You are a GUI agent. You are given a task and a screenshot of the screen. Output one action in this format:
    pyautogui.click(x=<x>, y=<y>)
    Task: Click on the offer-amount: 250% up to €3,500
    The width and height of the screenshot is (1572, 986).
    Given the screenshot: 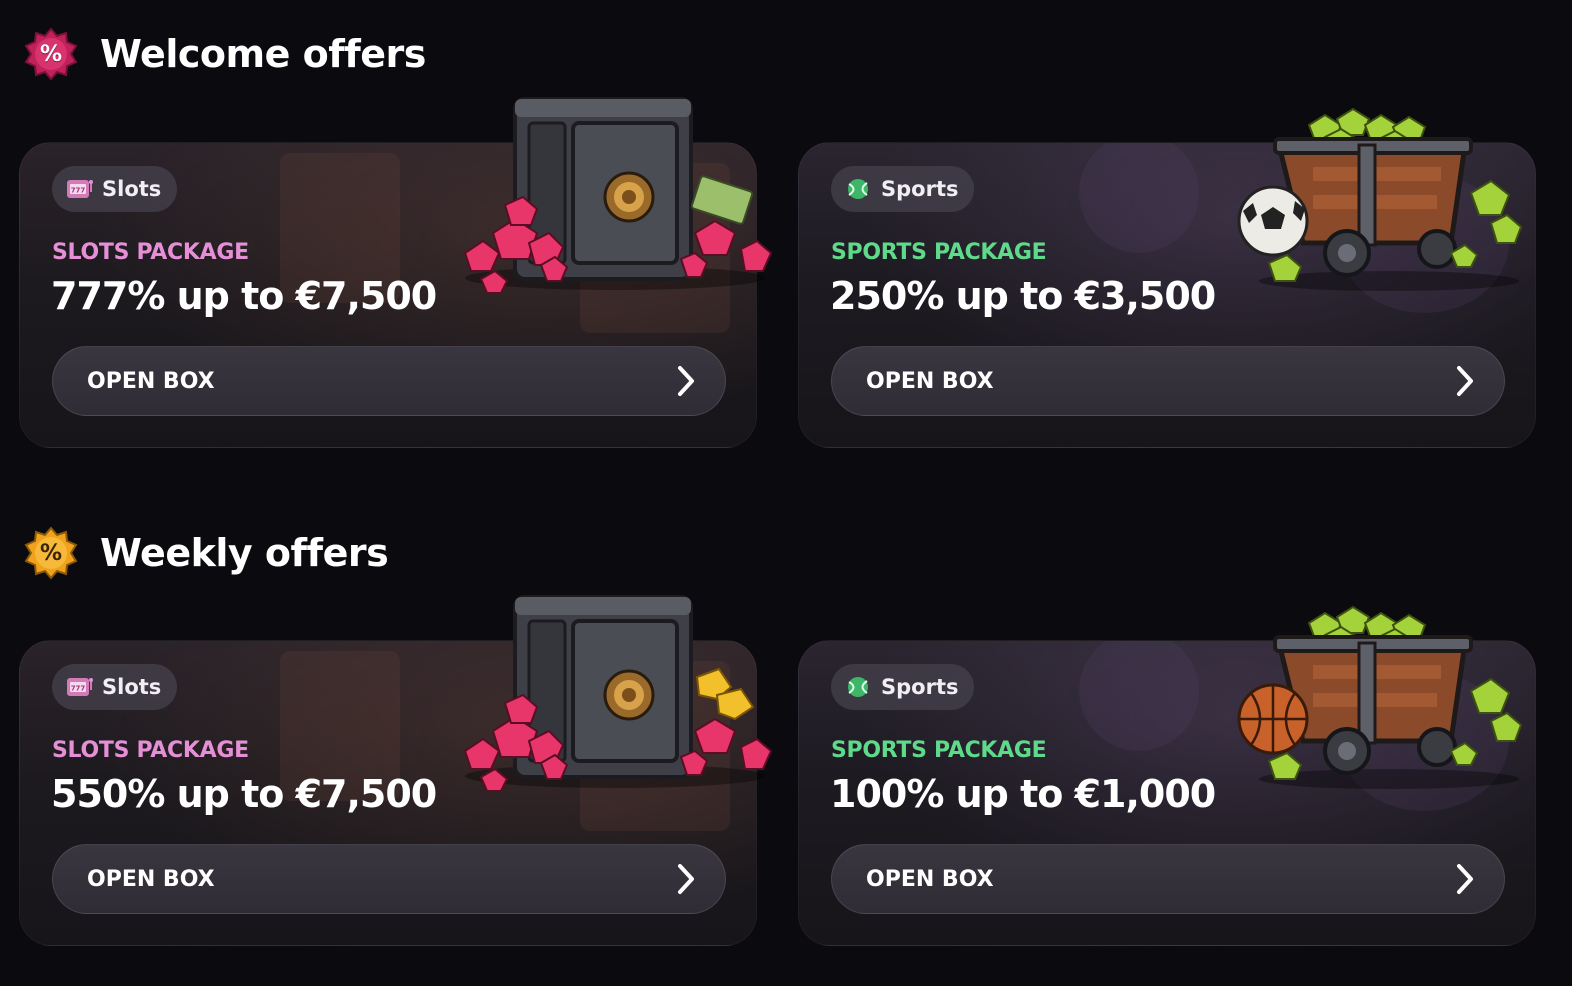 What is the action you would take?
    pyautogui.click(x=1023, y=296)
    